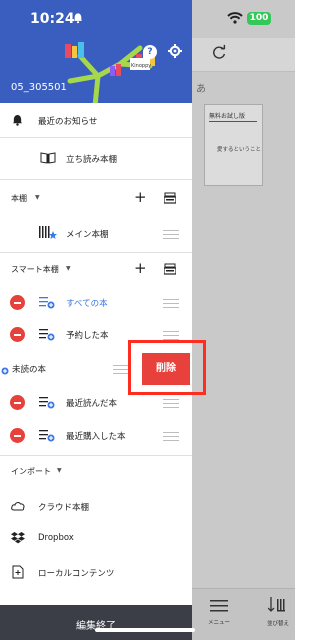 The width and height of the screenshot is (320, 640). I want to click on gear-icon, so click(175, 51).